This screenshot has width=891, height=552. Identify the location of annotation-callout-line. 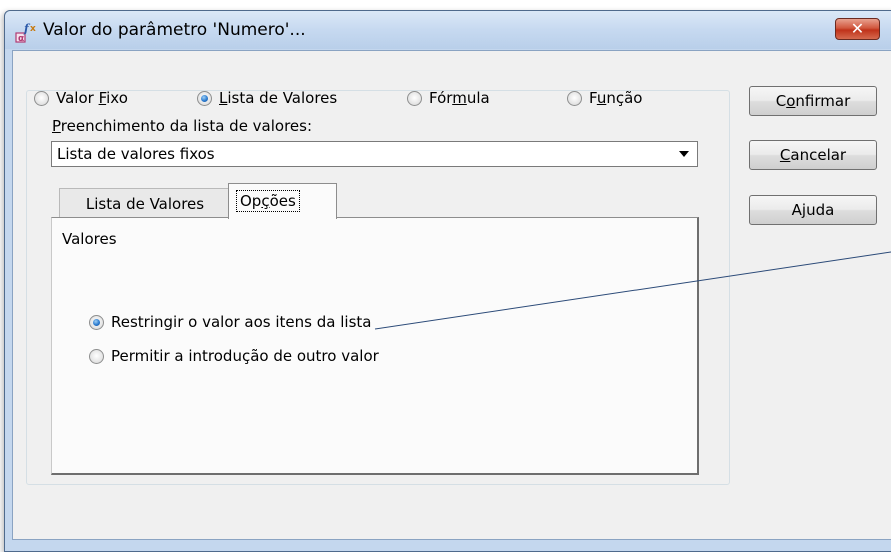
(632, 290).